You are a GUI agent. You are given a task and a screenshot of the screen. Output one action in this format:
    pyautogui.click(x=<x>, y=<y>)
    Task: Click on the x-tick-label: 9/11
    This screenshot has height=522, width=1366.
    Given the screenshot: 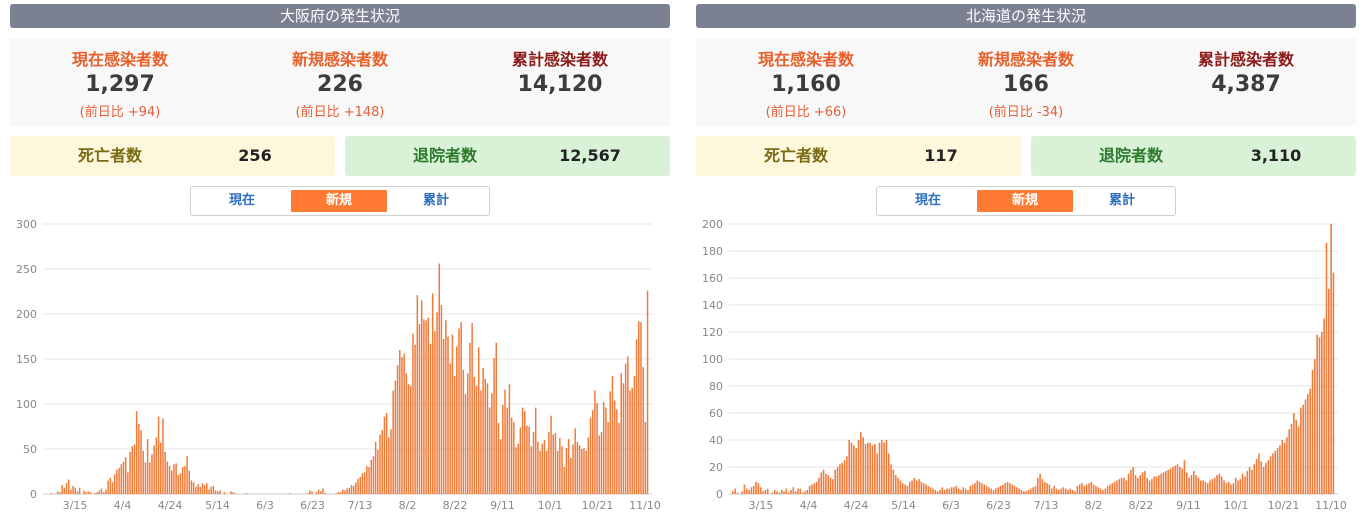 What is the action you would take?
    pyautogui.click(x=1188, y=505)
    